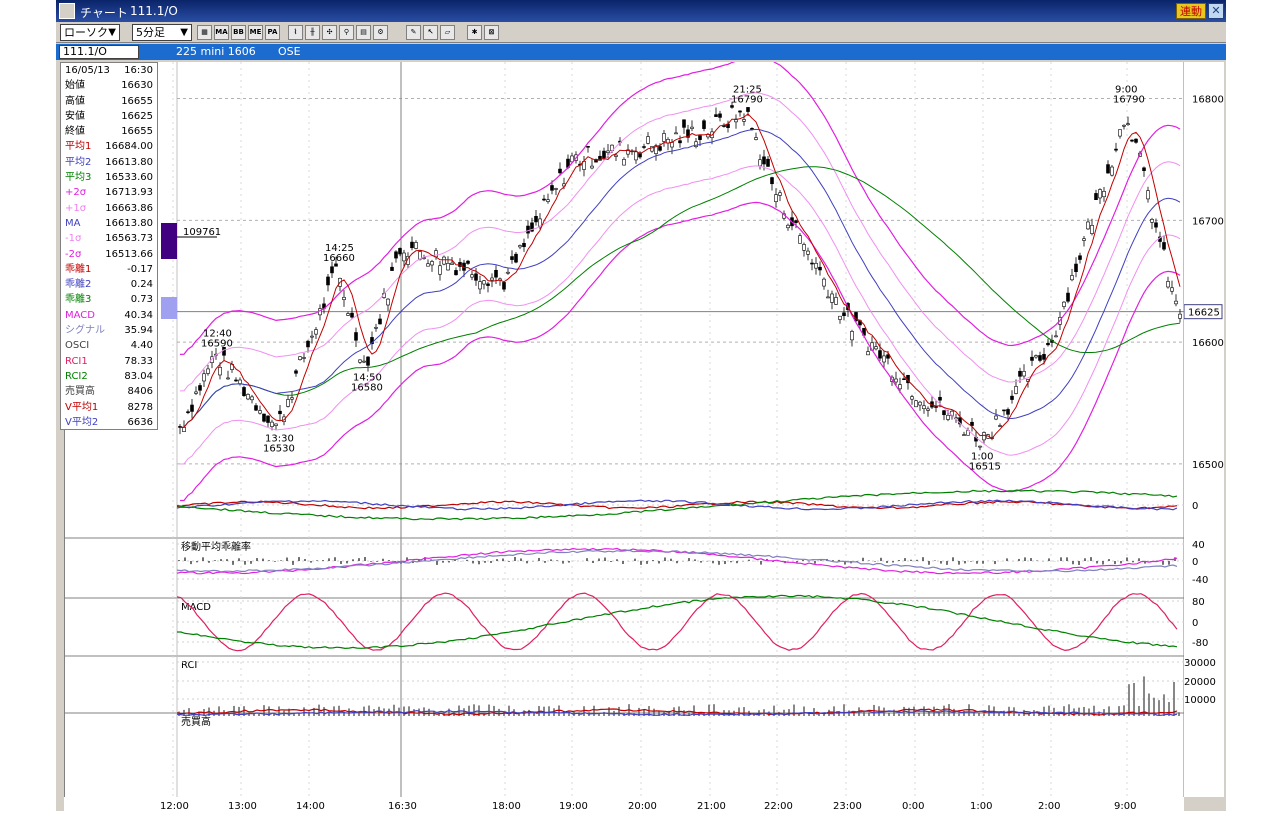 This screenshot has height=816, width=1280. What do you see at coordinates (272, 32) in the screenshot?
I see `pa-icon: PA` at bounding box center [272, 32].